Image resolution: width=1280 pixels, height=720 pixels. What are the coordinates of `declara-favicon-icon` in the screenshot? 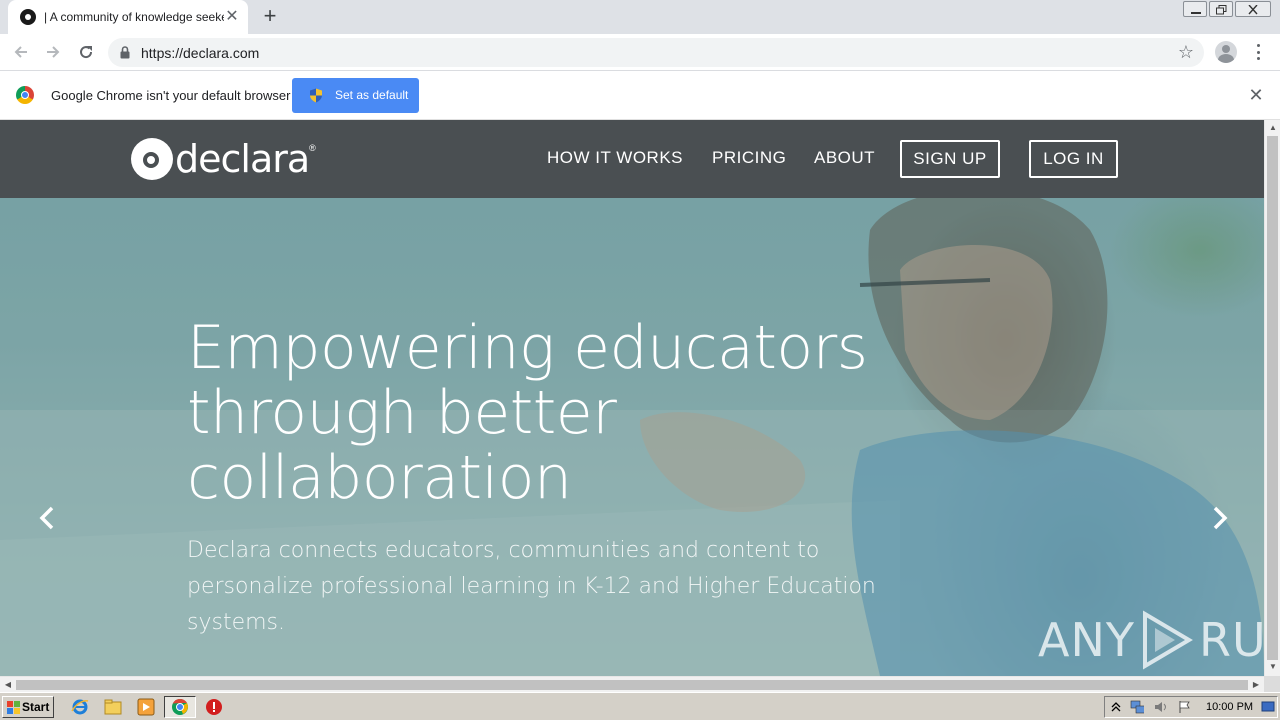 It's located at (28, 17).